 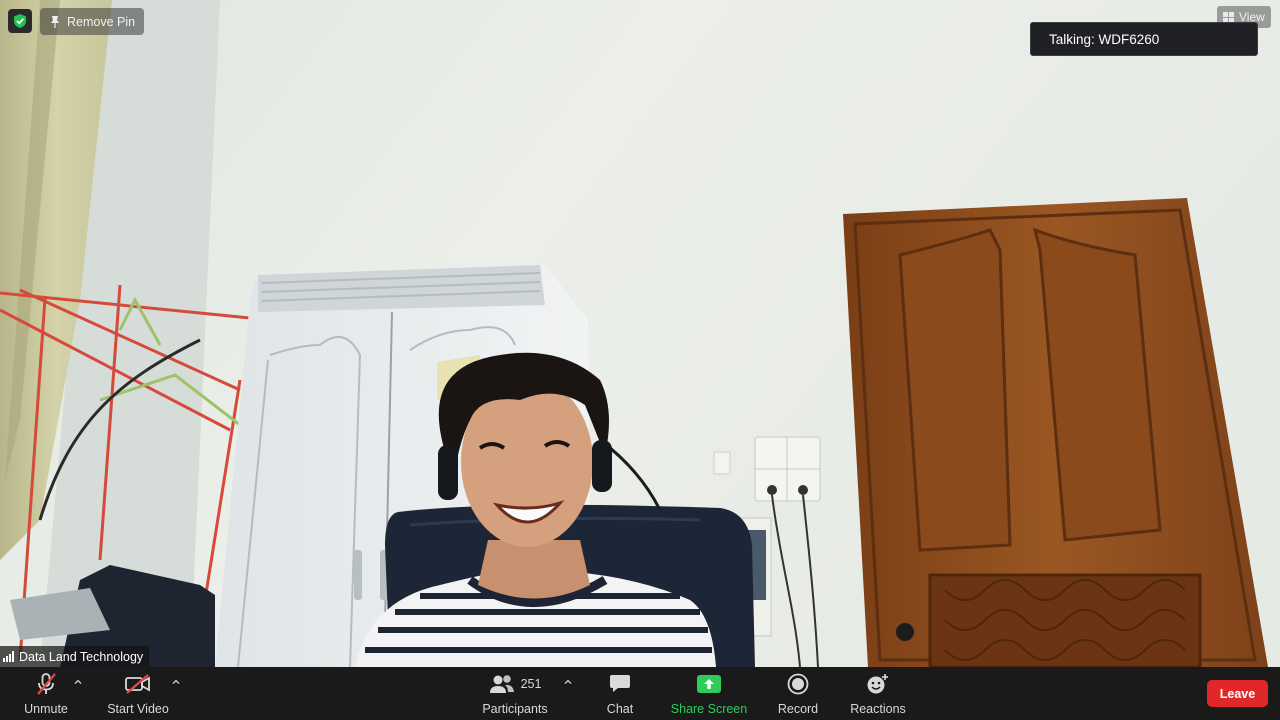 What do you see at coordinates (877, 684) in the screenshot?
I see `emoji-reactions-icon` at bounding box center [877, 684].